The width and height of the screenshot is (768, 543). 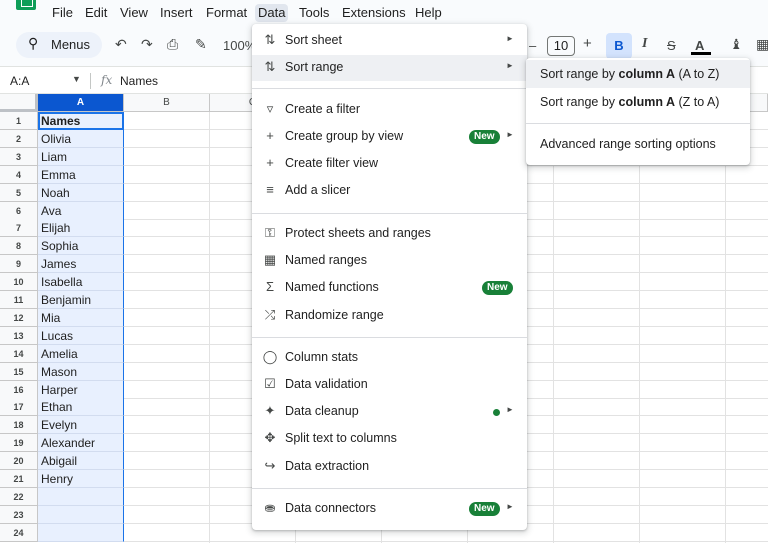 I want to click on cell-a: Alexander, so click(x=81, y=443).